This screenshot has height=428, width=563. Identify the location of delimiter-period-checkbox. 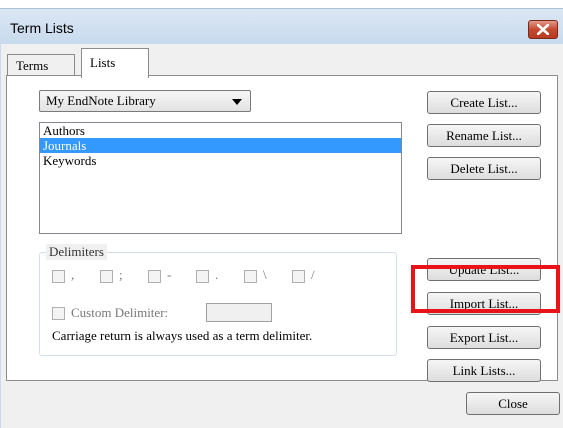
(202, 276).